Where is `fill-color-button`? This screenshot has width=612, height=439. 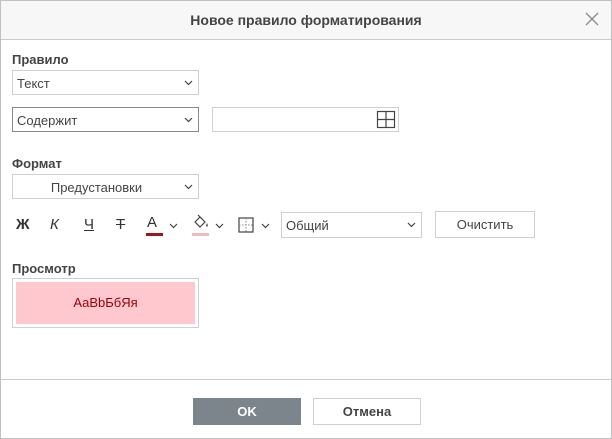
fill-color-button is located at coordinates (208, 225).